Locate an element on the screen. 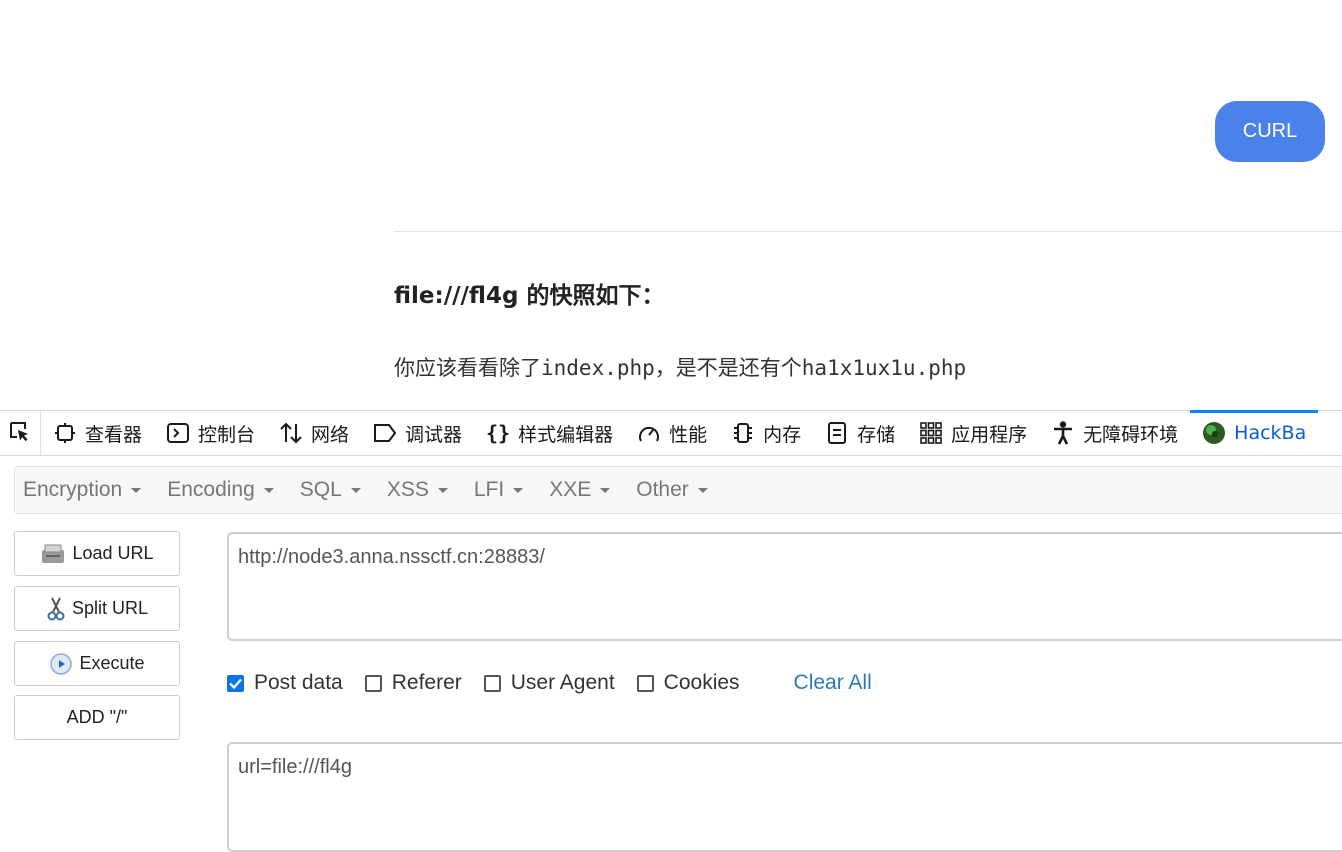 This screenshot has height=852, width=1342. element-picker-icon is located at coordinates (19, 432).